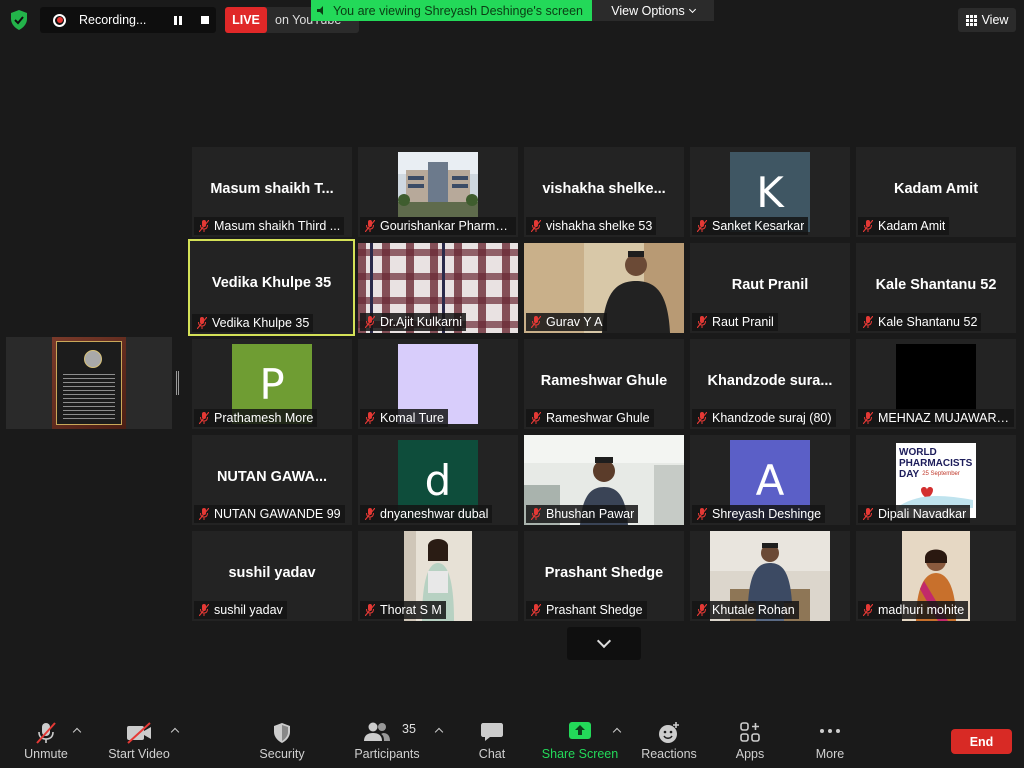 This screenshot has height=768, width=1024. What do you see at coordinates (653, 10) in the screenshot?
I see `view-options-button: View Options` at bounding box center [653, 10].